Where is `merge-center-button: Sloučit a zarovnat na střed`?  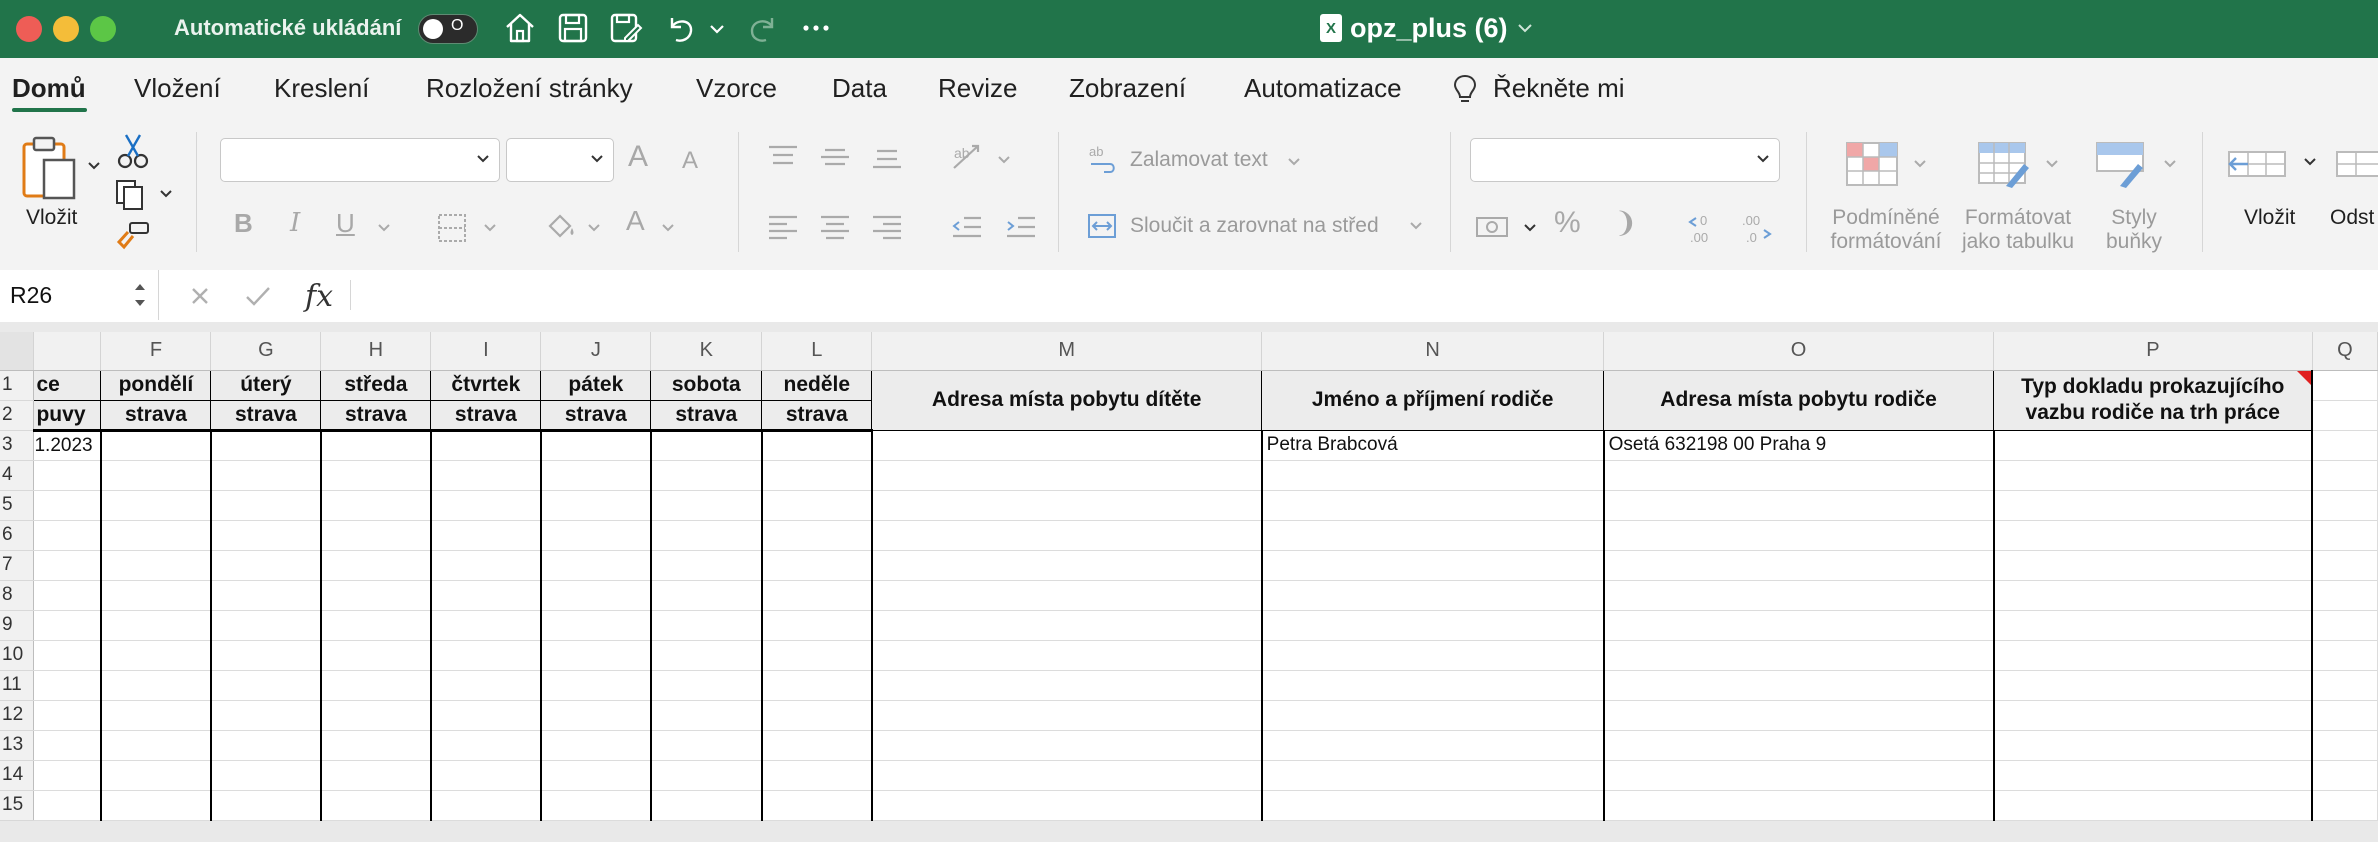
merge-center-button: Sloučit a zarovnat na střed is located at coordinates (1254, 226).